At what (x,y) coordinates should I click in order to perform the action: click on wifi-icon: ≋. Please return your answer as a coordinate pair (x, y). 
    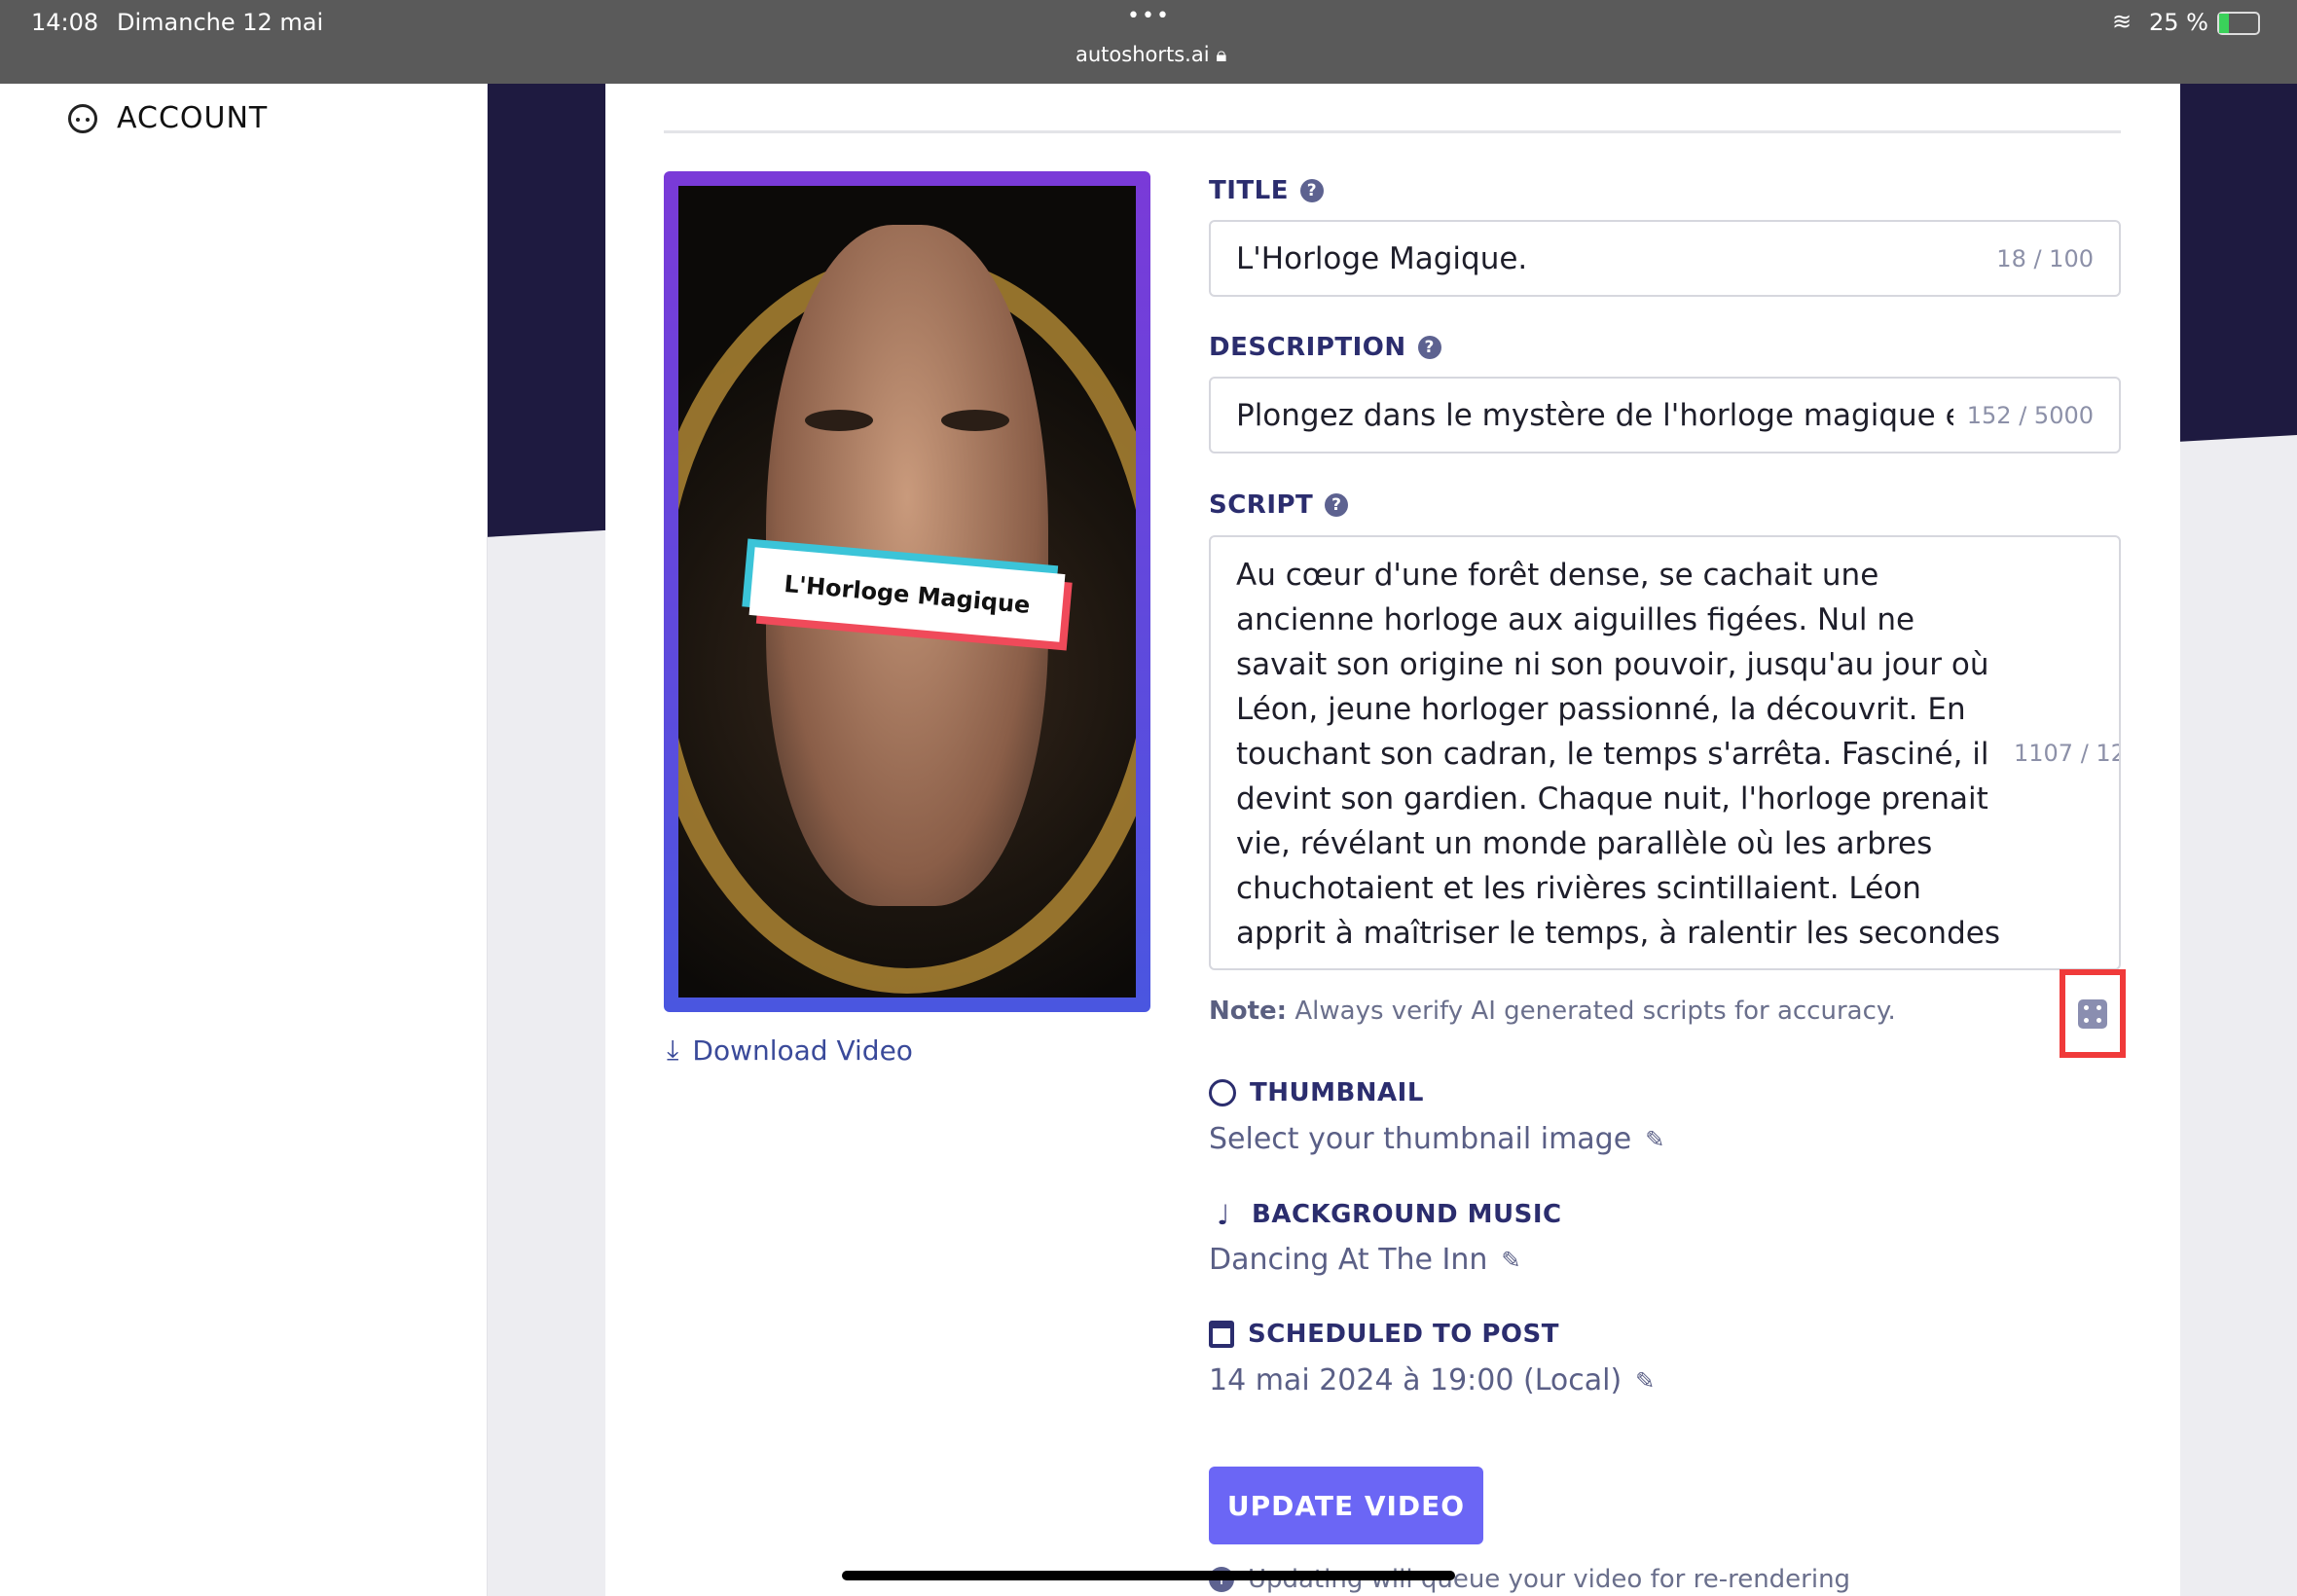
    Looking at the image, I should click on (2122, 21).